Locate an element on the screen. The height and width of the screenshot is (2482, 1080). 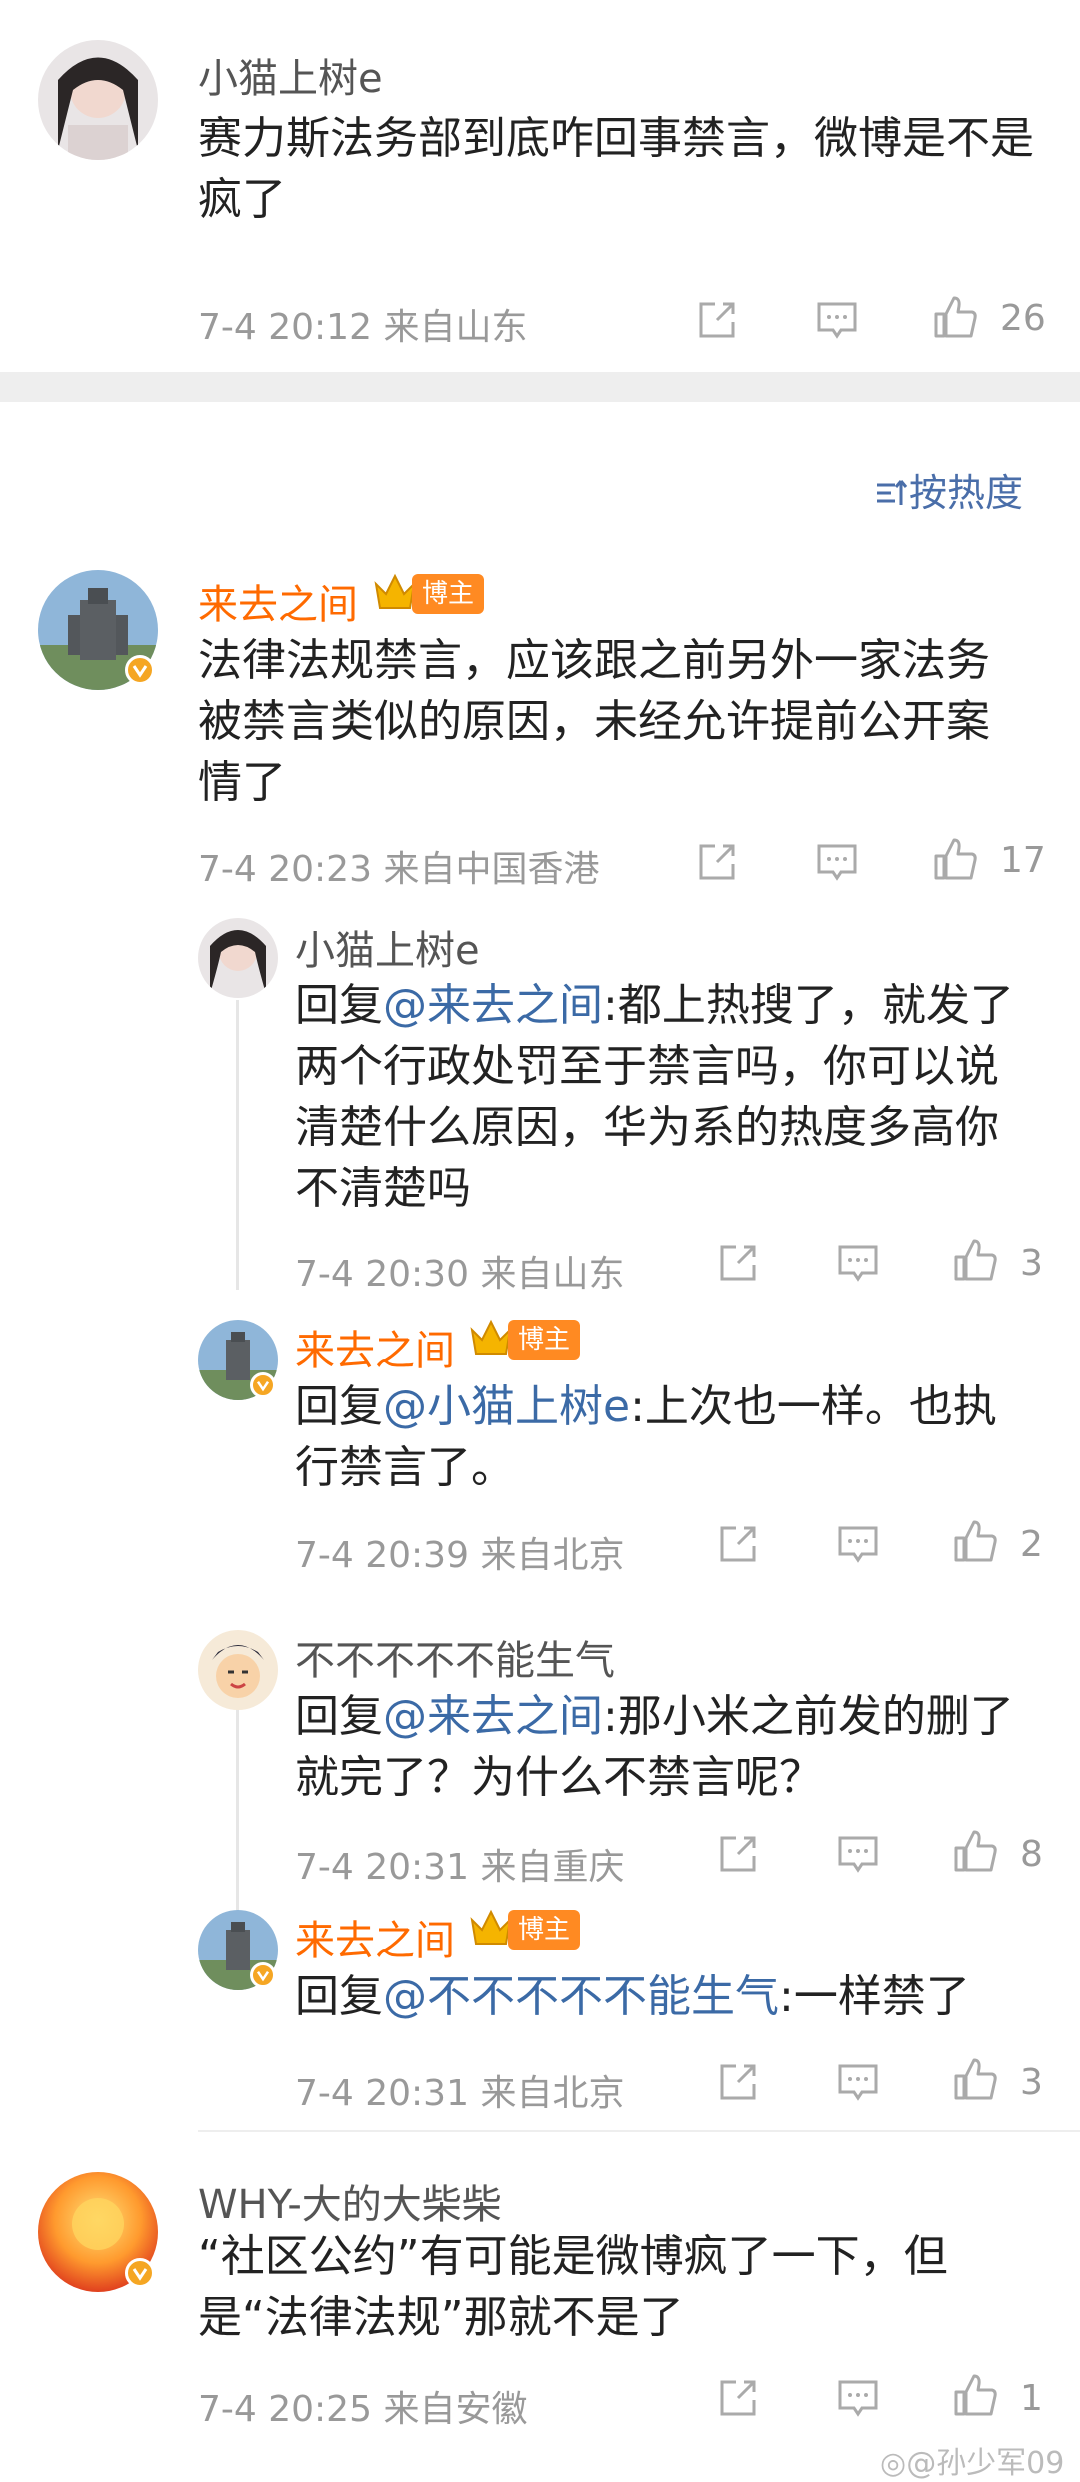
reply-time: 7-4 20:31 来自北京 is located at coordinates (460, 2093).